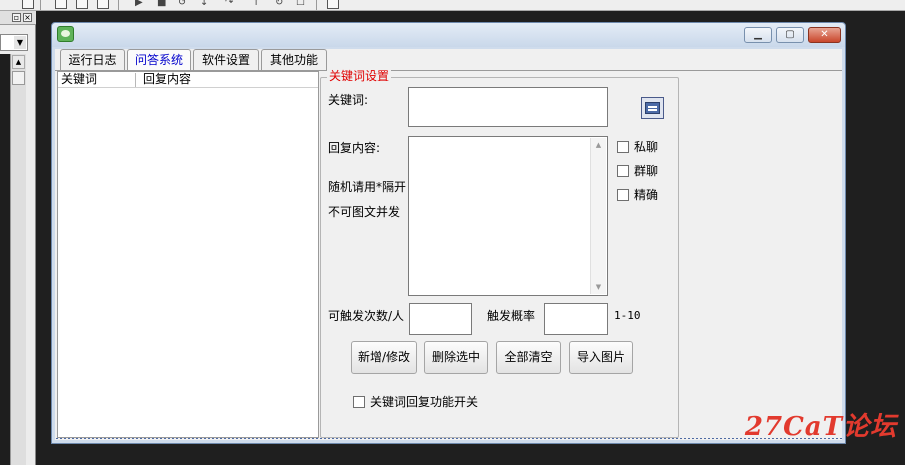 Image resolution: width=905 pixels, height=465 pixels. What do you see at coordinates (294, 59) in the screenshot?
I see `tab-other-functions: 其他功能` at bounding box center [294, 59].